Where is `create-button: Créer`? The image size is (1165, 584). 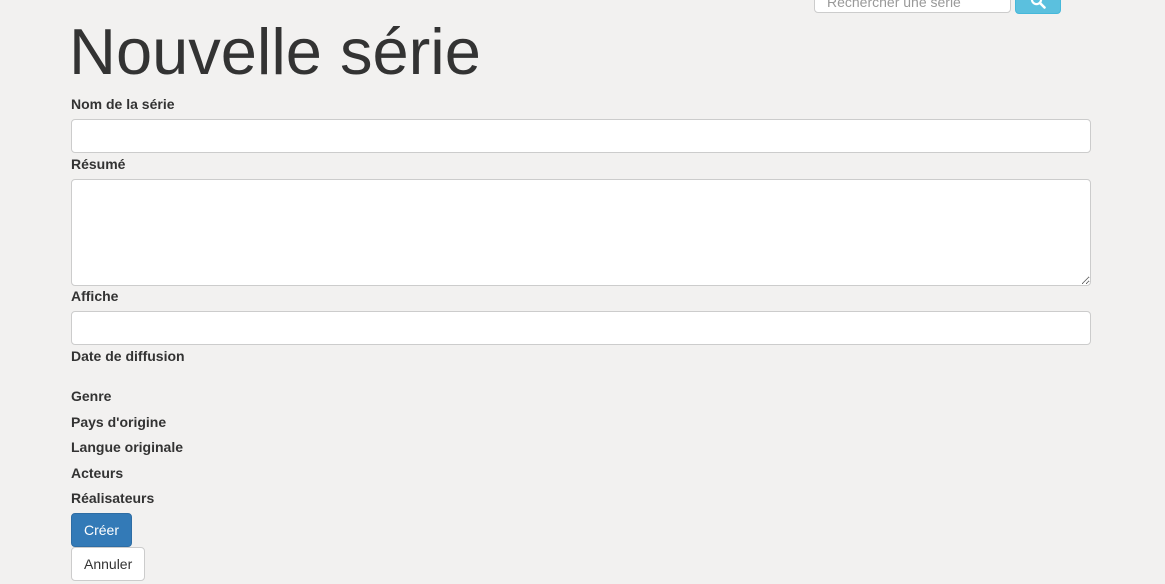 create-button: Créer is located at coordinates (102, 530).